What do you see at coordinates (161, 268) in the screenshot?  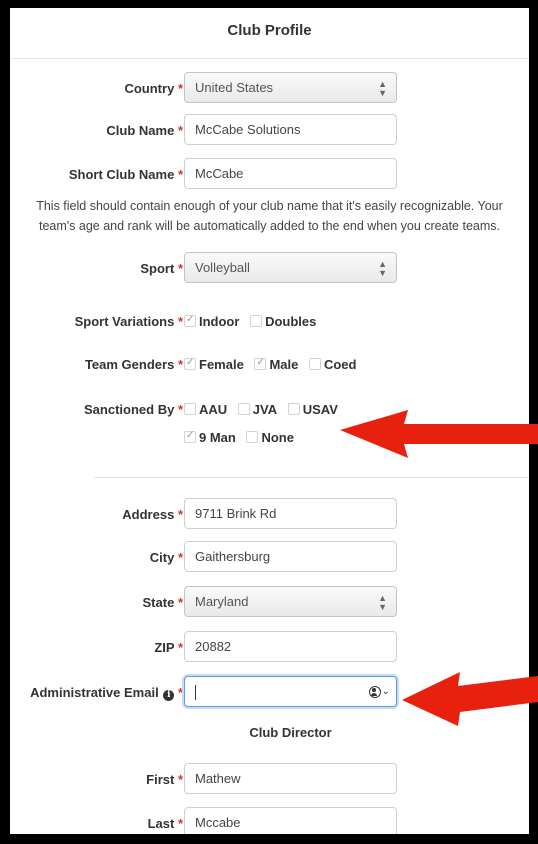 I see `sport-label: Sport *` at bounding box center [161, 268].